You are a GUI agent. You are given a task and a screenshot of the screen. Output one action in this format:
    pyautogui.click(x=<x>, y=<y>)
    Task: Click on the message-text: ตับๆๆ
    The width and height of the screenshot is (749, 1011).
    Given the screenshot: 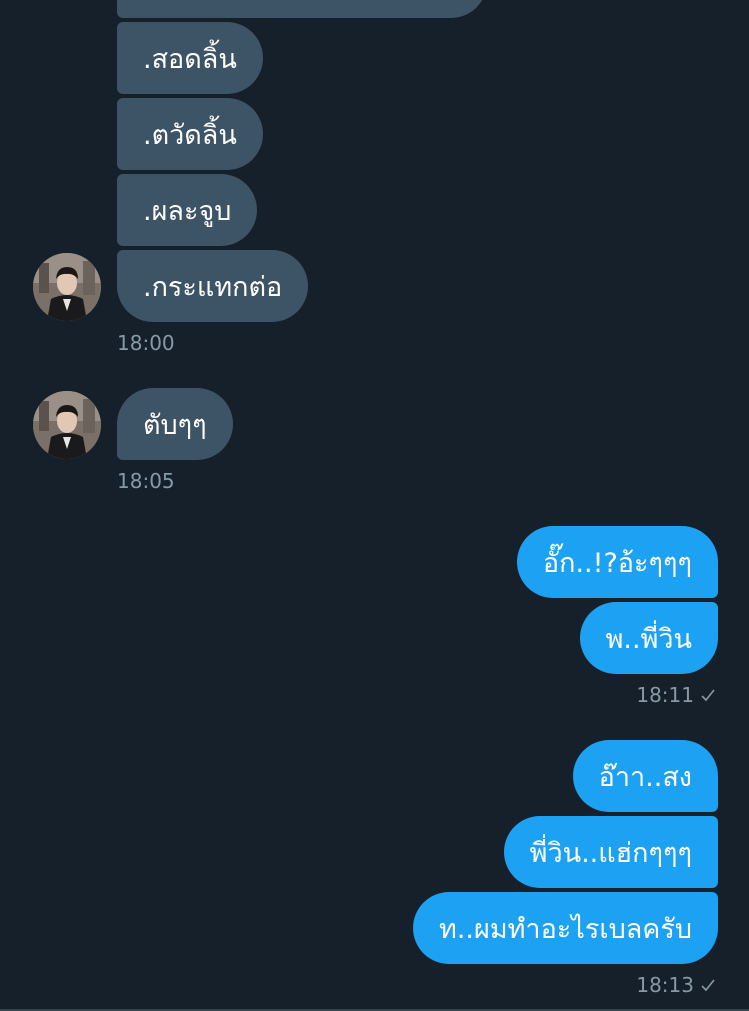 What is the action you would take?
    pyautogui.click(x=175, y=425)
    